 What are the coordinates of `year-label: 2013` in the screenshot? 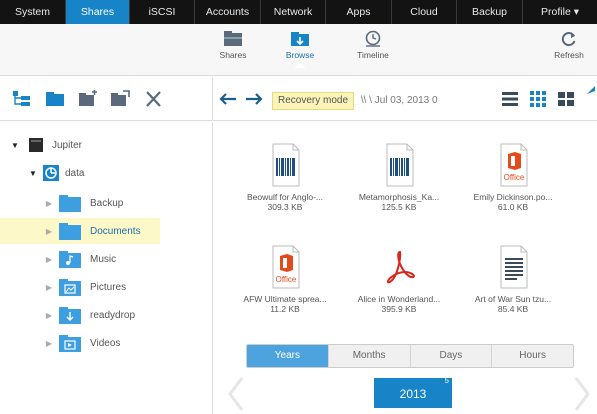 It's located at (413, 394).